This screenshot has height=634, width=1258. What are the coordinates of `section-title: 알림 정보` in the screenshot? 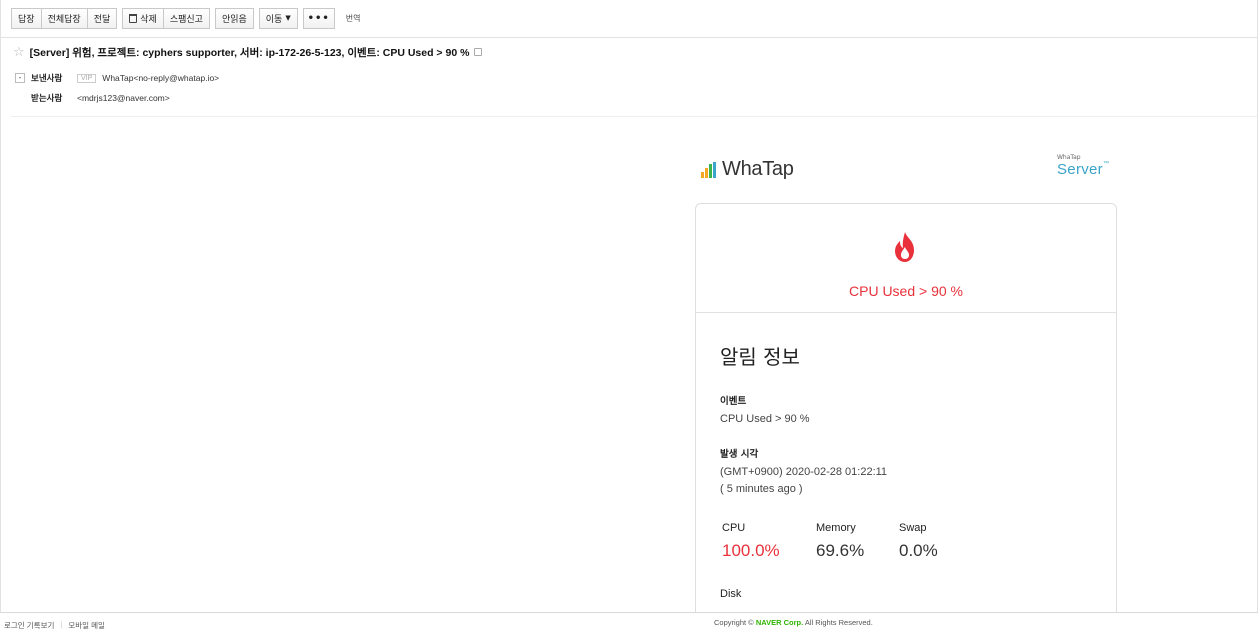 It's located at (760, 357).